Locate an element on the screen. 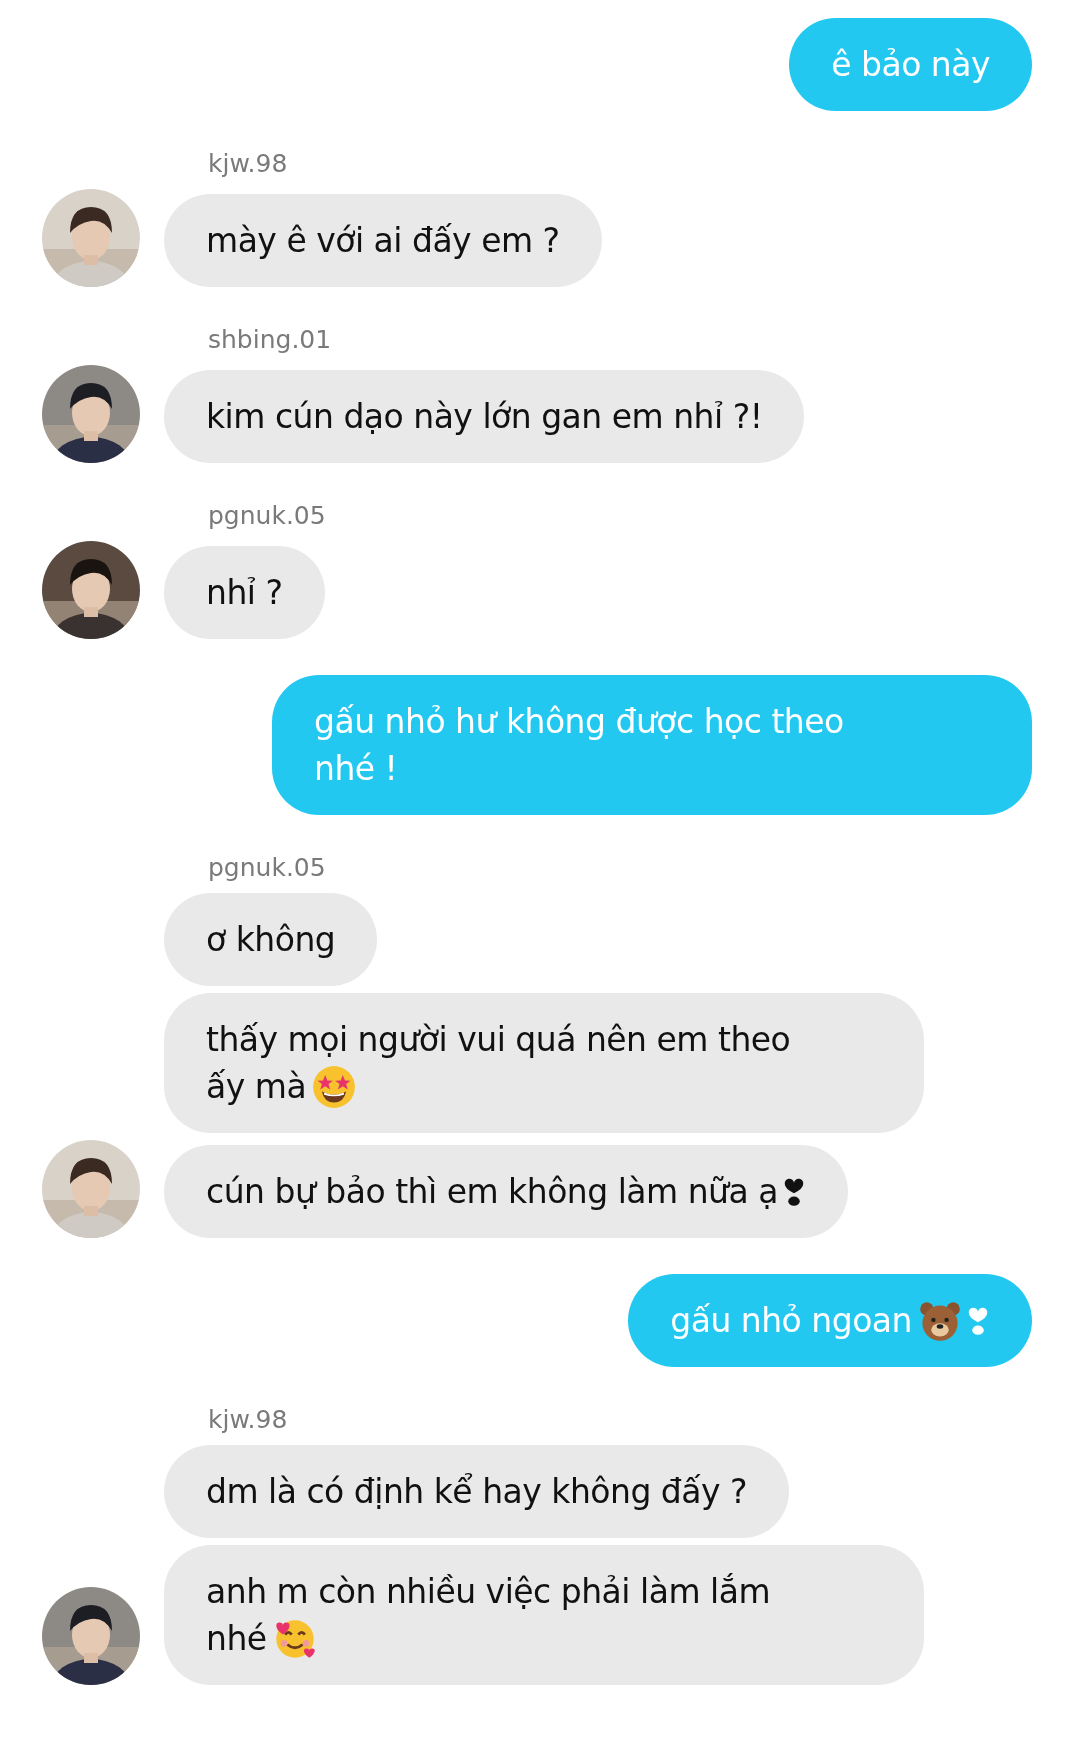  message-text: ê bảo này is located at coordinates (910, 65).